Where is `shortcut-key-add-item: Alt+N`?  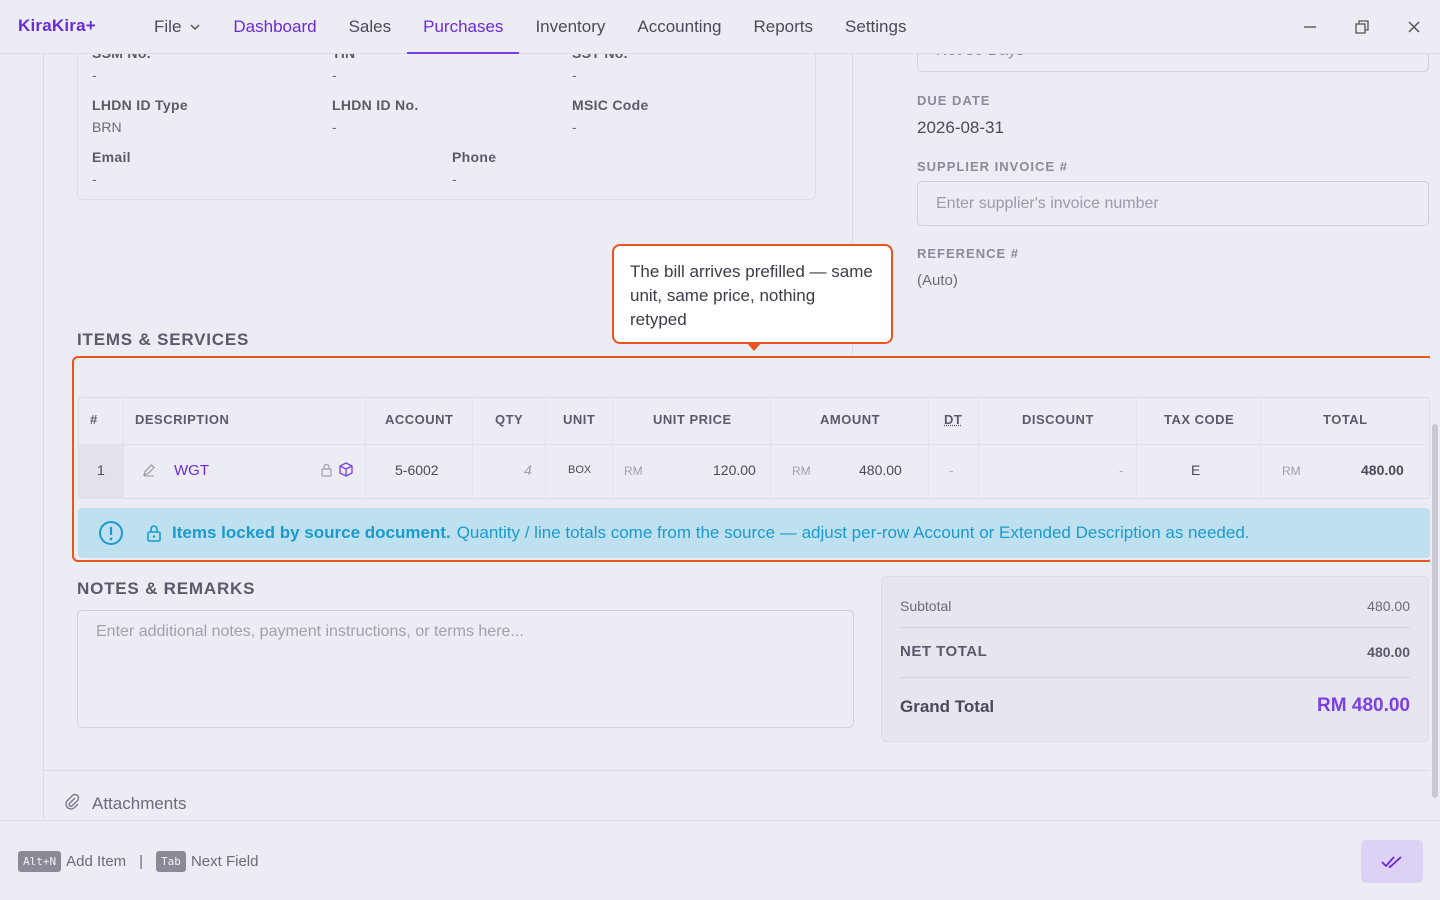 shortcut-key-add-item: Alt+N is located at coordinates (40, 861).